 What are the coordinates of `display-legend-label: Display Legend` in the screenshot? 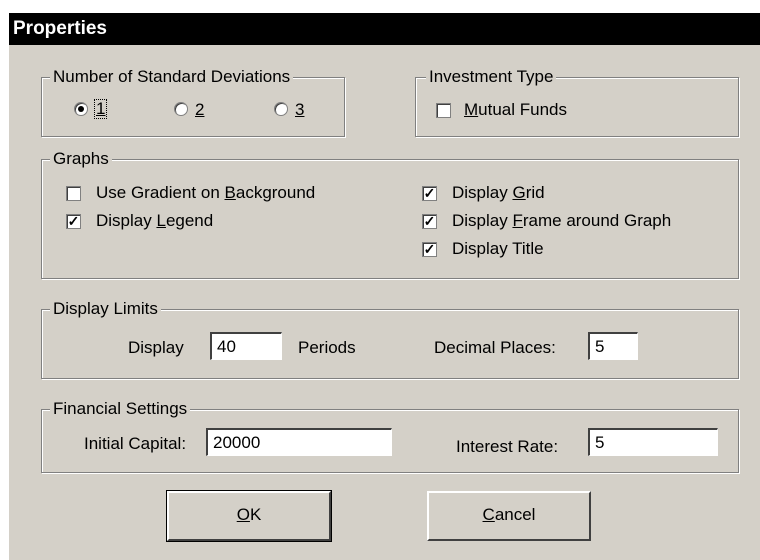 It's located at (154, 221).